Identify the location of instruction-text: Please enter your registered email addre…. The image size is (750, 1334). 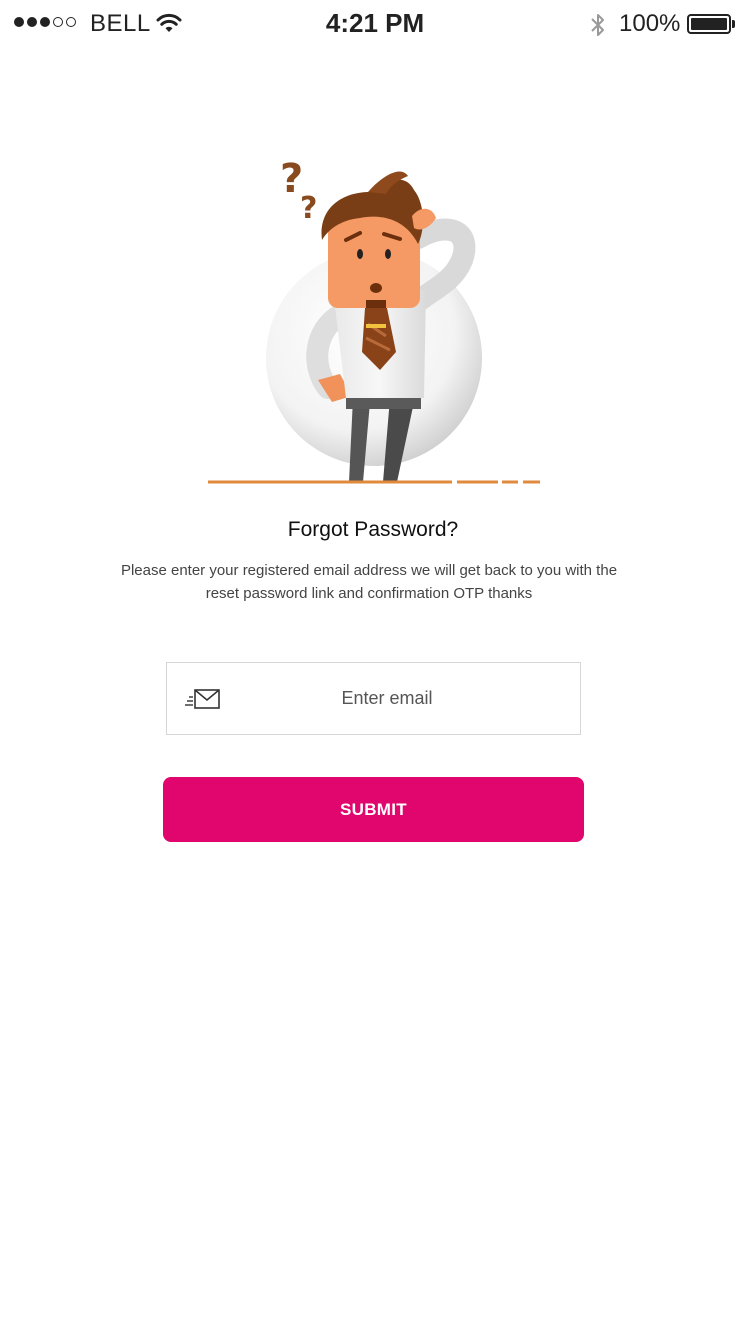
(369, 582).